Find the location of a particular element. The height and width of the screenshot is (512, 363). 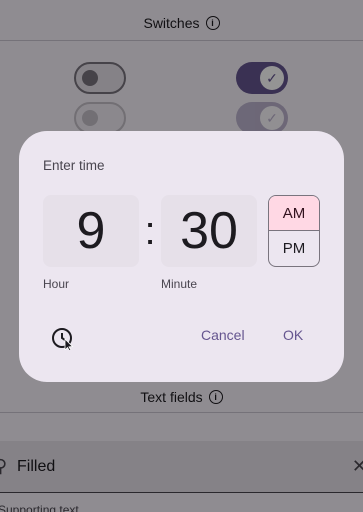

ok-button: OK is located at coordinates (293, 335).